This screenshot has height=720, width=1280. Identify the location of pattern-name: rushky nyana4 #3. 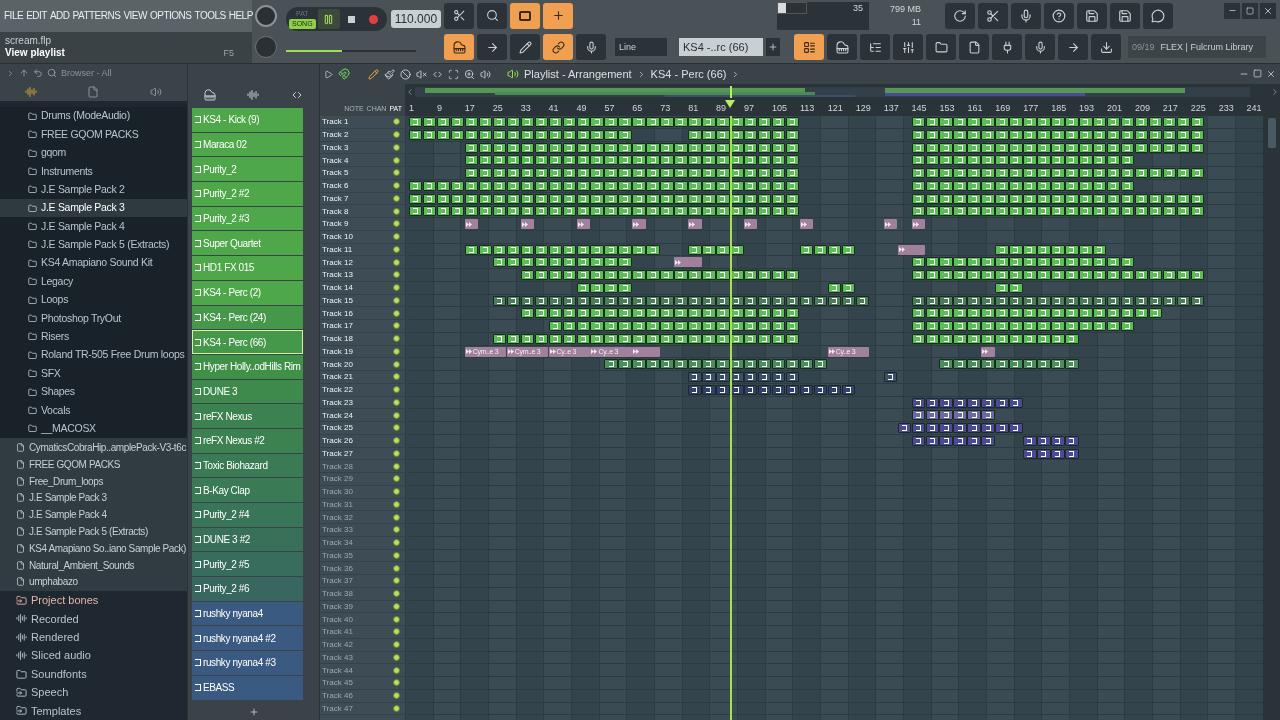
(239, 663).